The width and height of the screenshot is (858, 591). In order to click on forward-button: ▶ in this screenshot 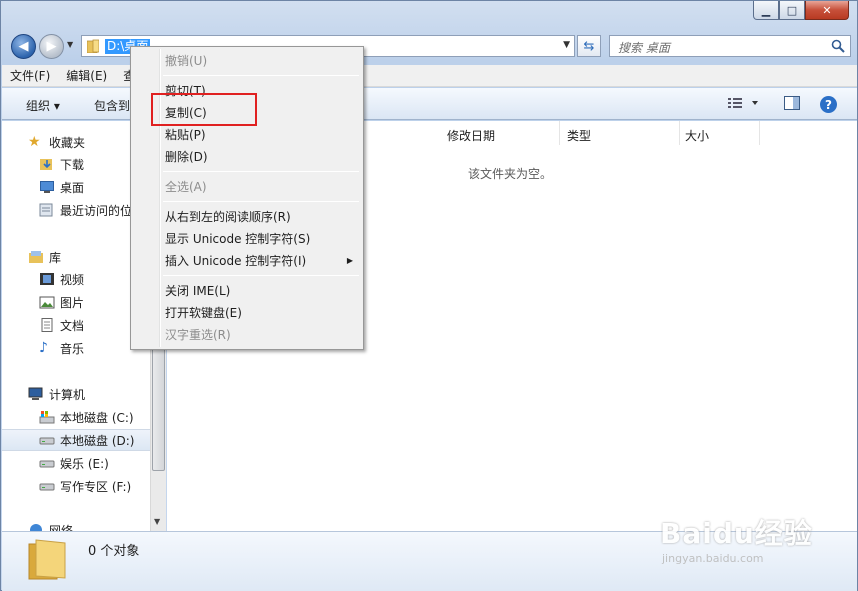, I will do `click(51, 46)`.